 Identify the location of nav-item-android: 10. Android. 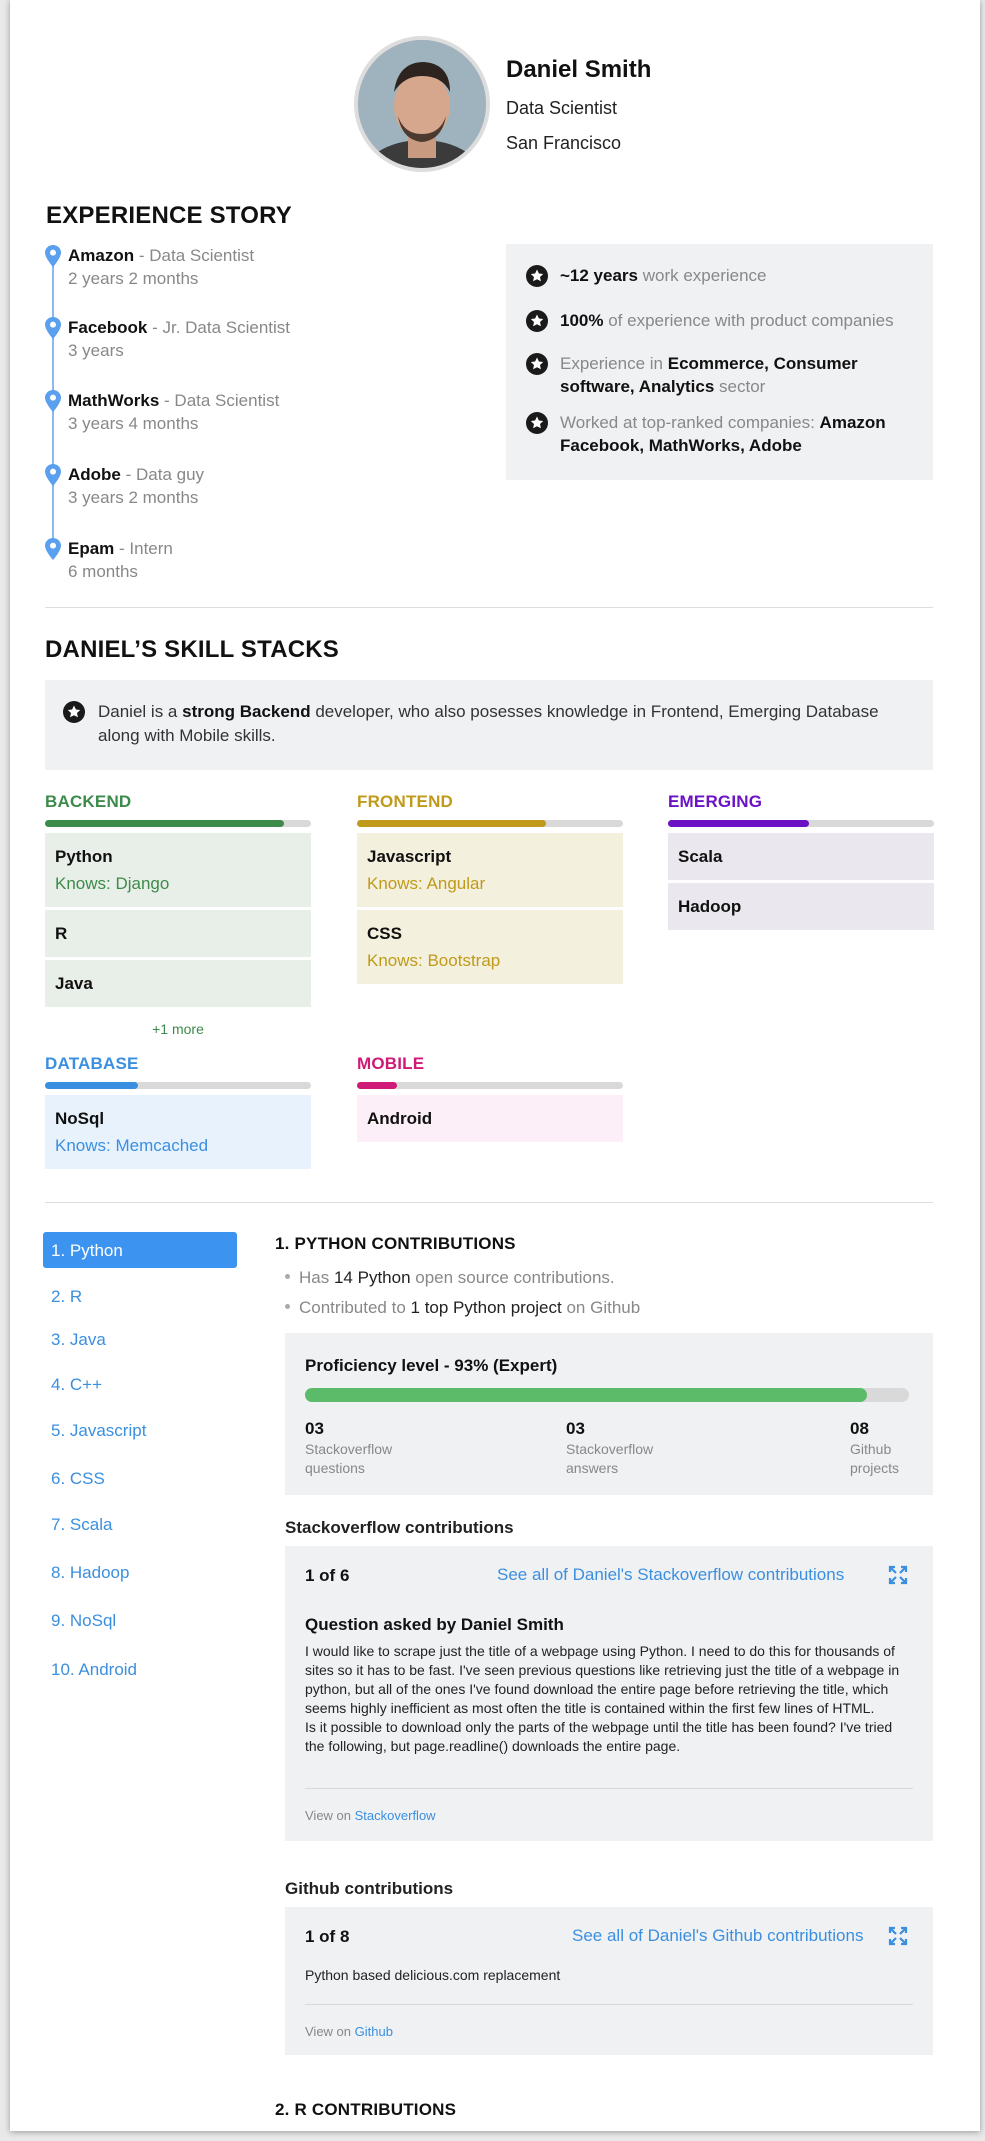
(140, 1669).